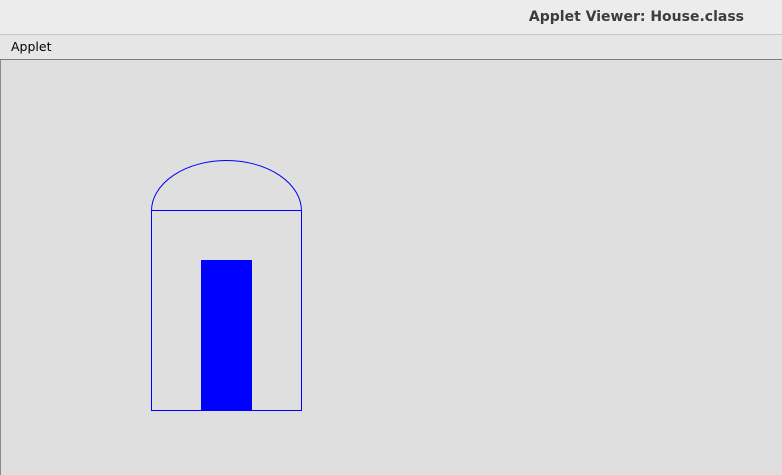 This screenshot has width=782, height=475. What do you see at coordinates (226, 335) in the screenshot?
I see `house-door` at bounding box center [226, 335].